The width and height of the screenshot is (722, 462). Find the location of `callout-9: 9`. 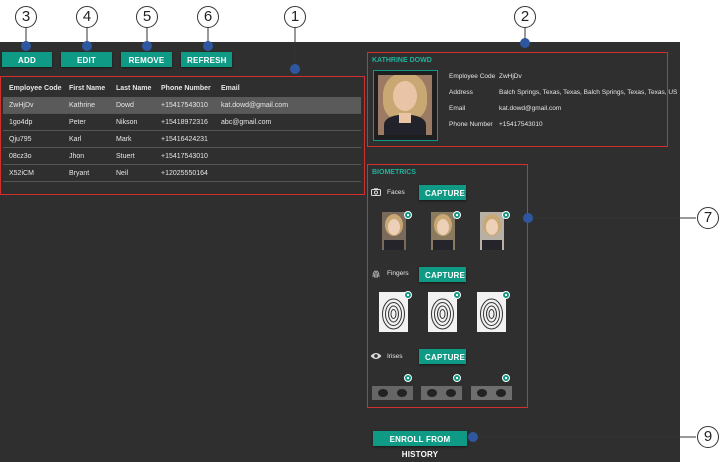

callout-9: 9 is located at coordinates (708, 437).